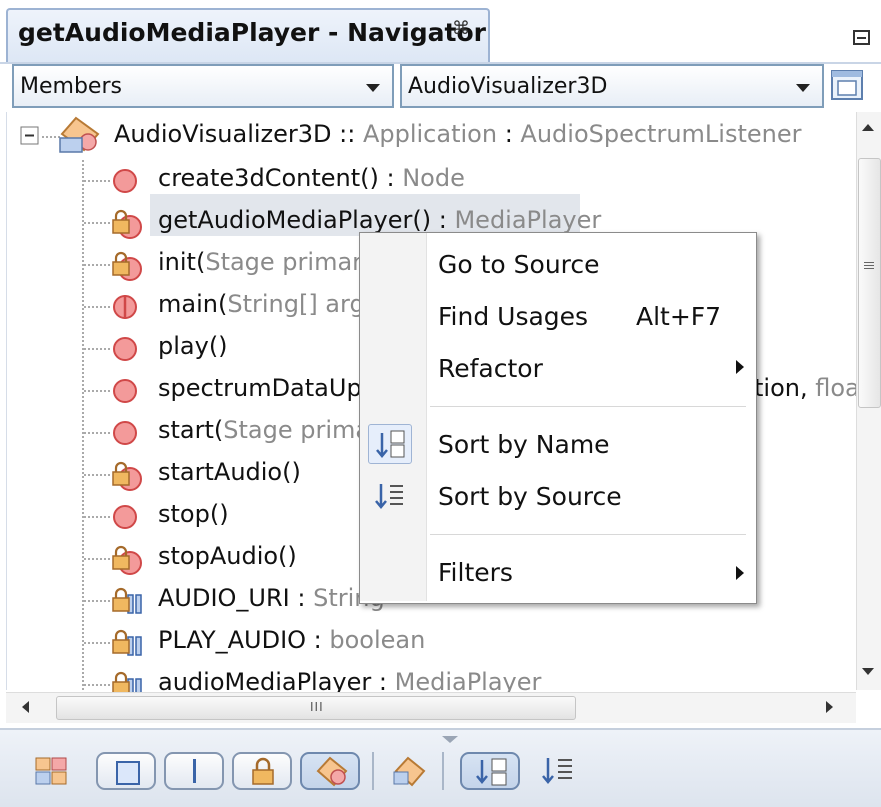 Image resolution: width=881 pixels, height=807 pixels. Describe the element at coordinates (317, 707) in the screenshot. I see `horizontal-thumb-grip: III` at that location.